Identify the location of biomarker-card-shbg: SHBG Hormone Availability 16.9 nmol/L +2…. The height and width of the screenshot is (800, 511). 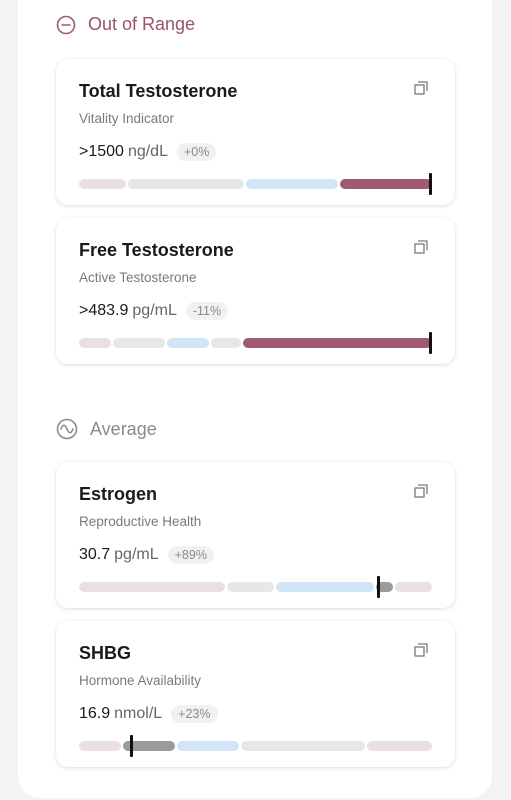
(255, 694).